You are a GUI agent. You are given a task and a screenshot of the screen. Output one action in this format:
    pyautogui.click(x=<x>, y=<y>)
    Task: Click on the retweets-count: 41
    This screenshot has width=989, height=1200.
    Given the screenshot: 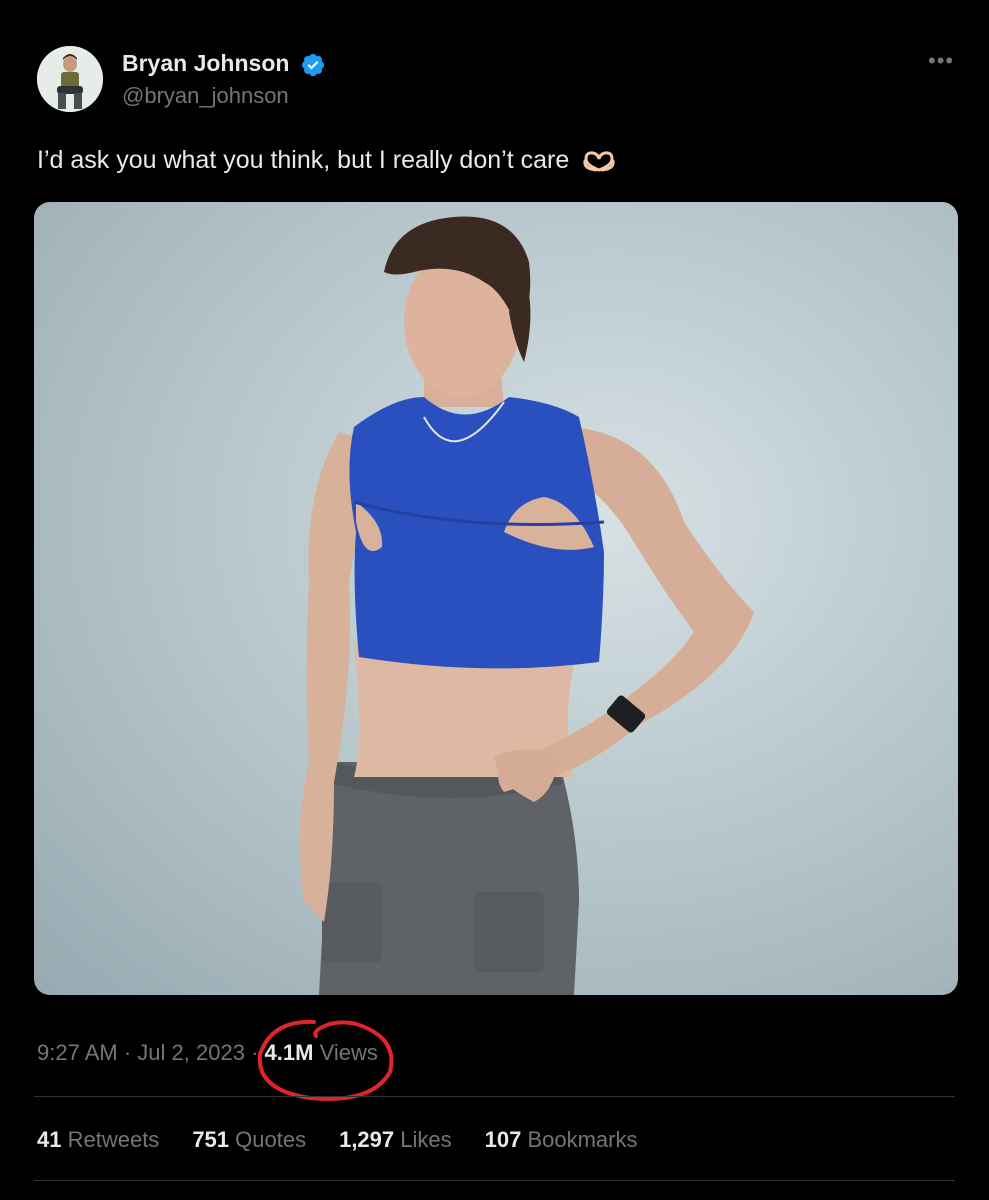 What is the action you would take?
    pyautogui.click(x=52, y=1139)
    